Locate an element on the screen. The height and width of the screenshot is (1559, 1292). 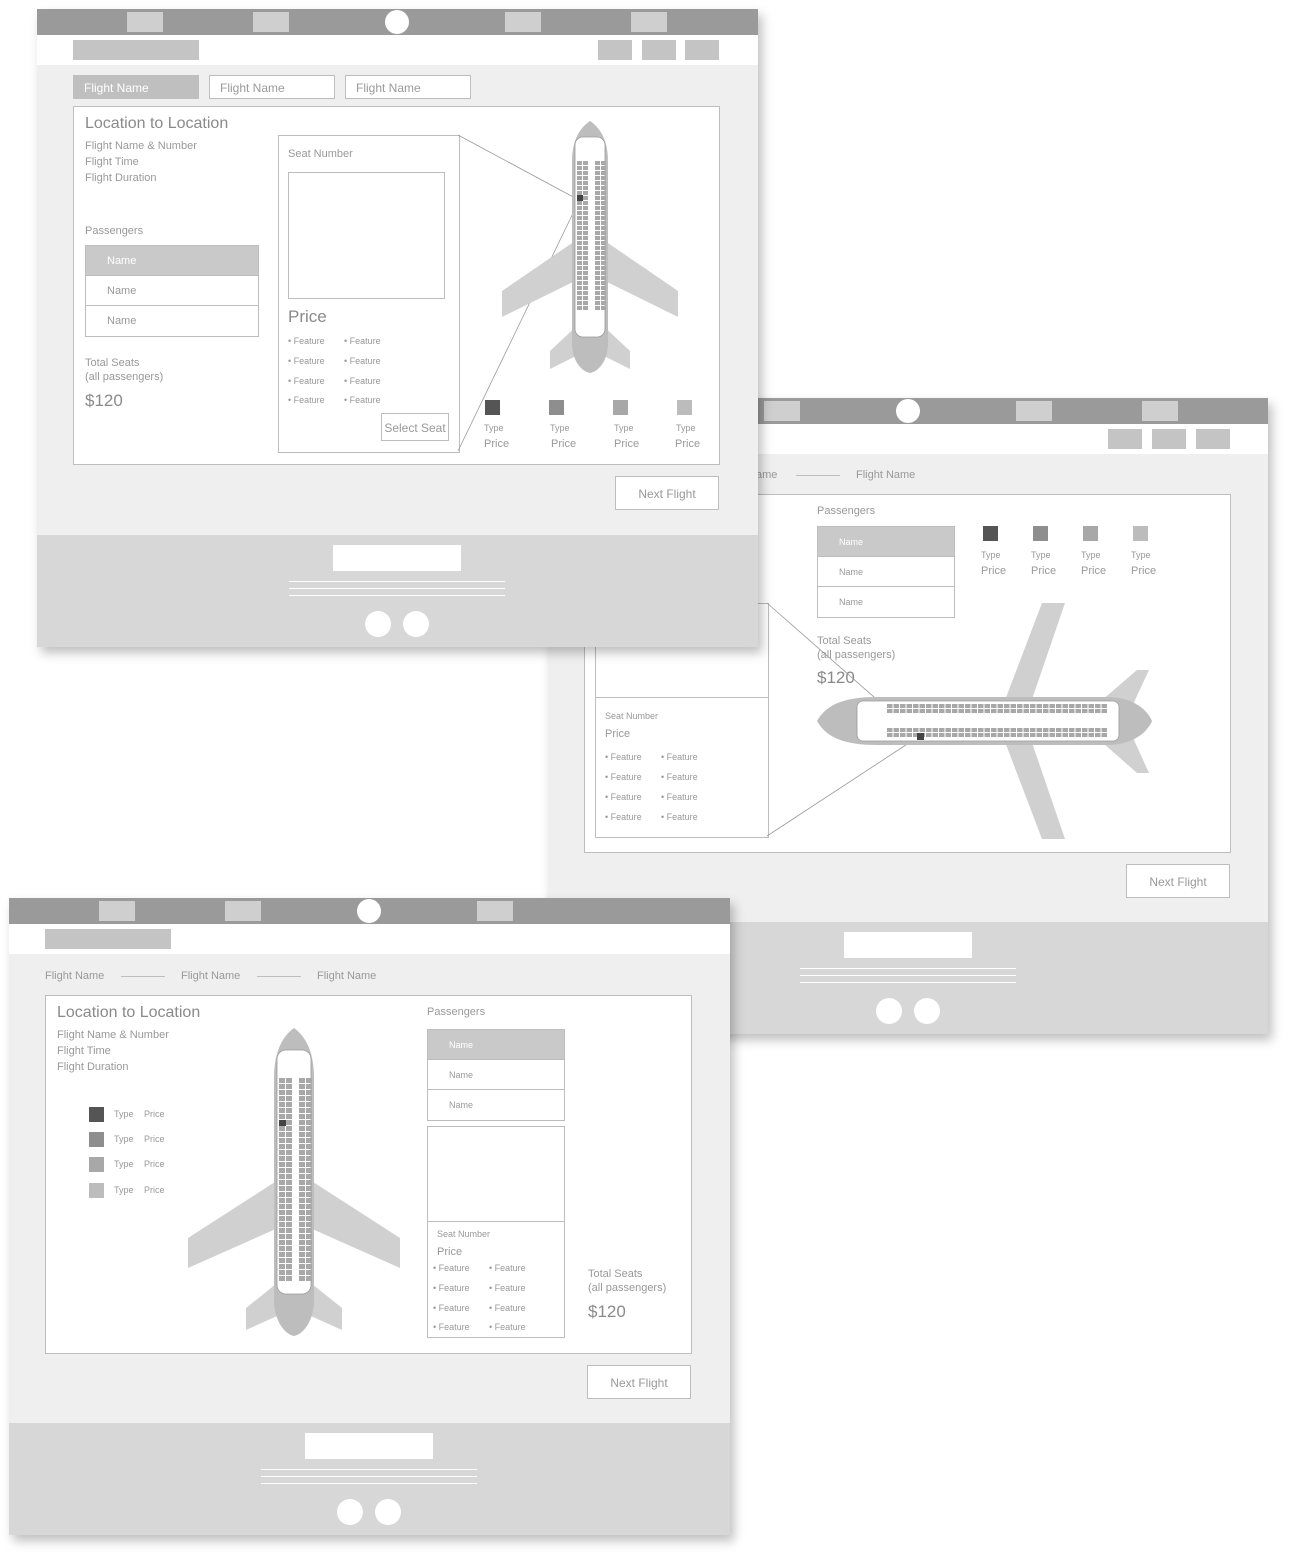
site-logo is located at coordinates (108, 939).